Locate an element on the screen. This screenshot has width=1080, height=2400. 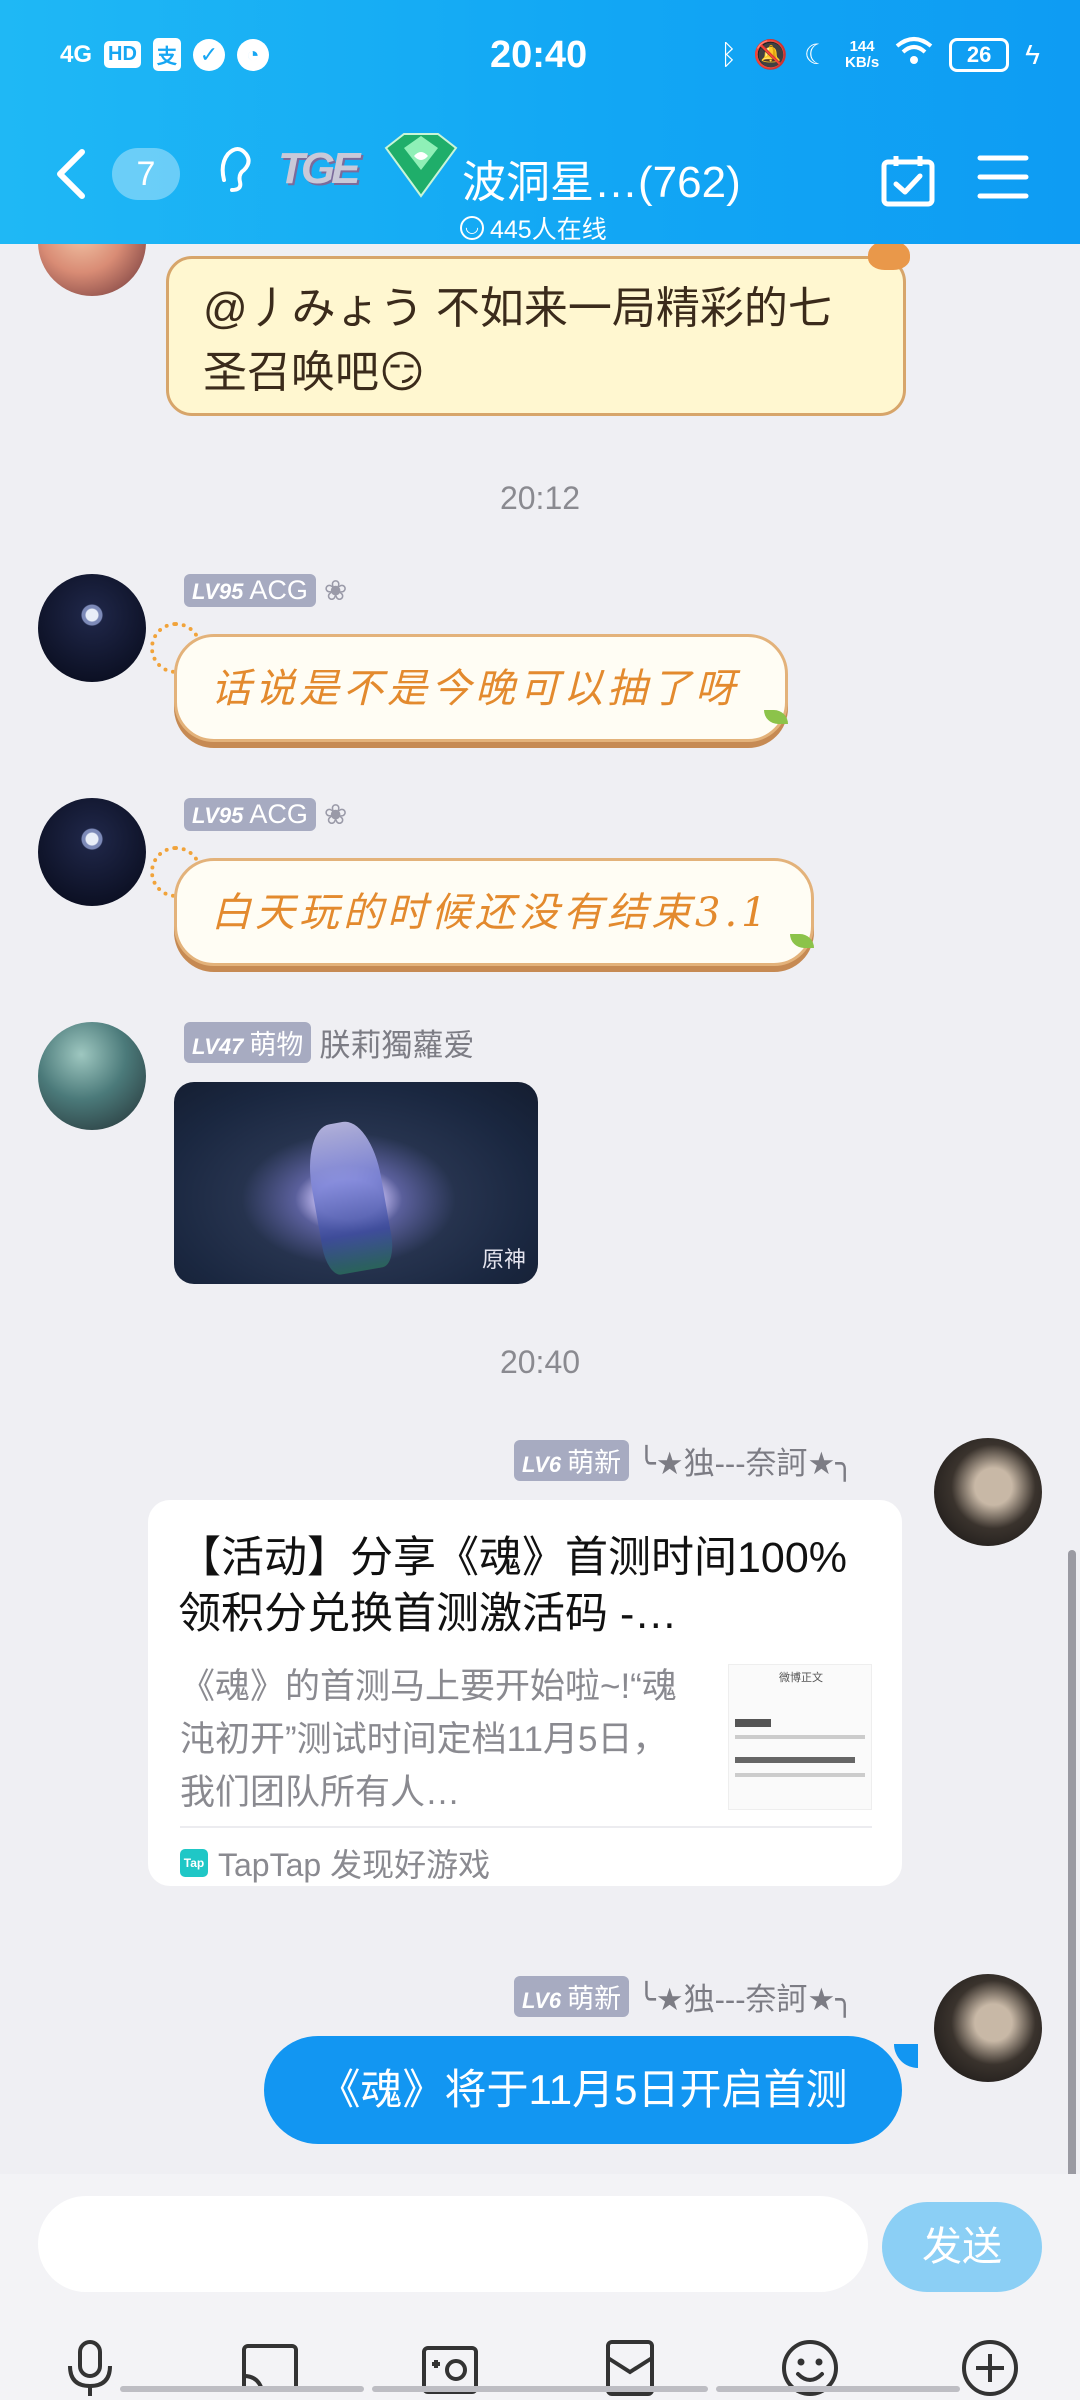
sender-info: LV47 萌物 朕莉獨蘿爱 is located at coordinates (329, 1042).